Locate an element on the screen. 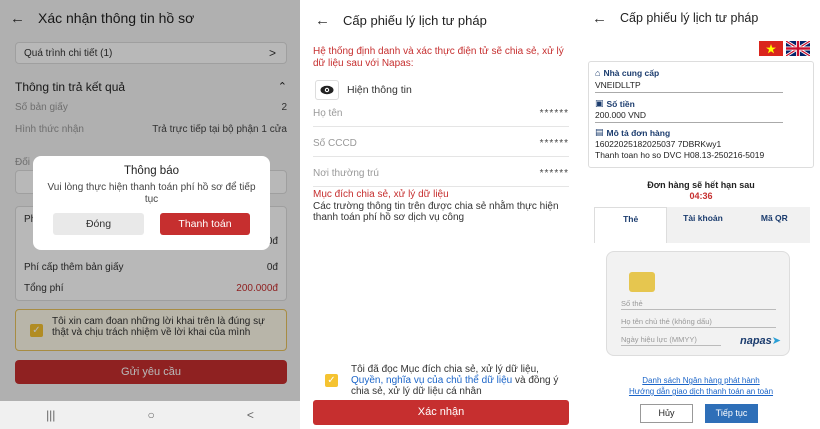 The width and height of the screenshot is (820, 429). provider-value: VNEIDLLTP is located at coordinates (618, 85).